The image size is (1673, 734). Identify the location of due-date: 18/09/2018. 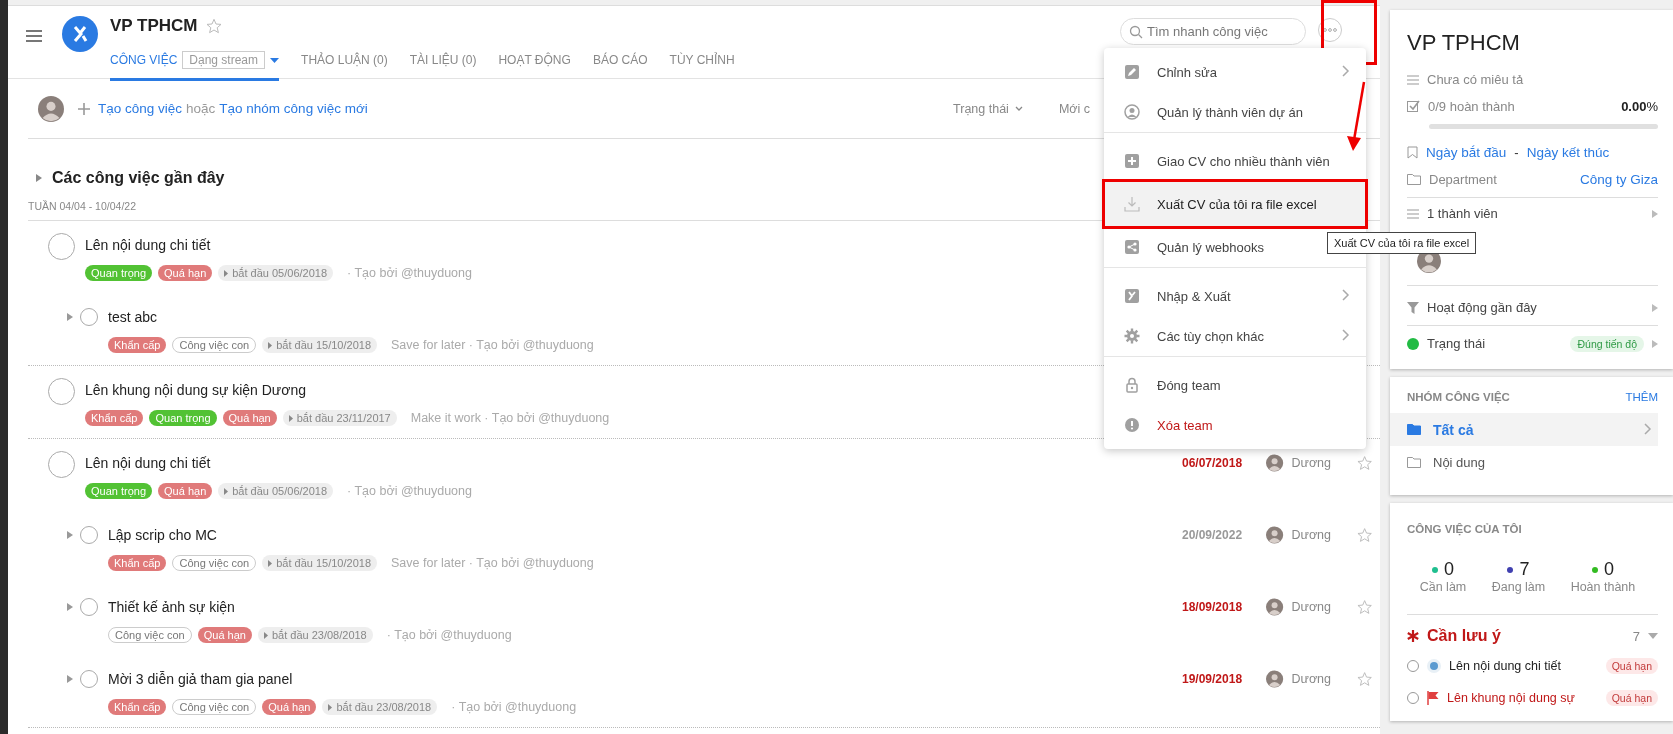
(1213, 607).